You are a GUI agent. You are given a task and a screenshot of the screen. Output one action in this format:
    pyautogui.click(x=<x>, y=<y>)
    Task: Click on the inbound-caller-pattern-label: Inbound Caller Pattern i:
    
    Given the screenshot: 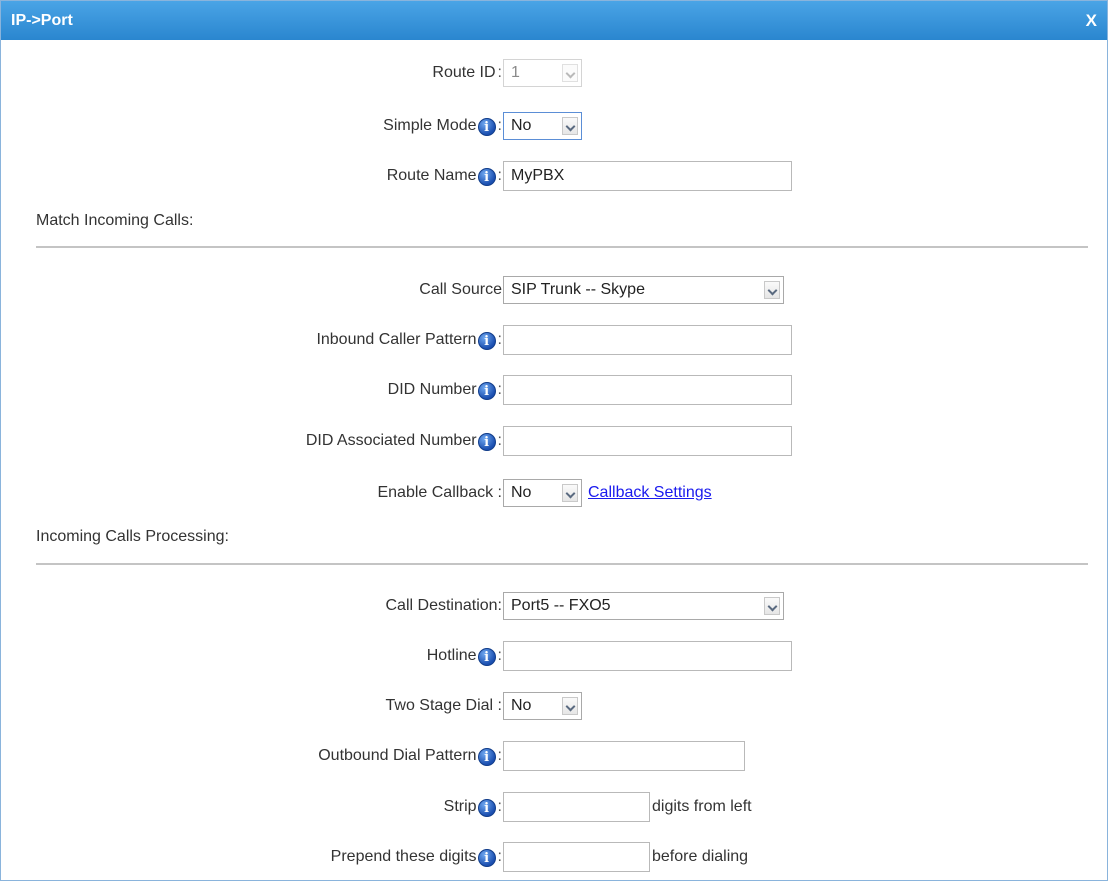 What is the action you would take?
    pyautogui.click(x=409, y=340)
    